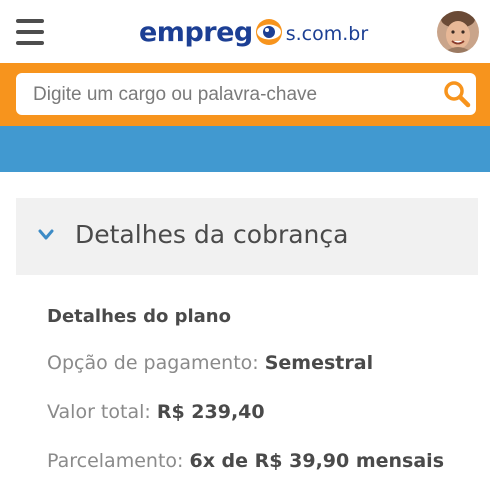 The height and width of the screenshot is (482, 490). I want to click on logo-domain-text: s.com.br, so click(327, 34).